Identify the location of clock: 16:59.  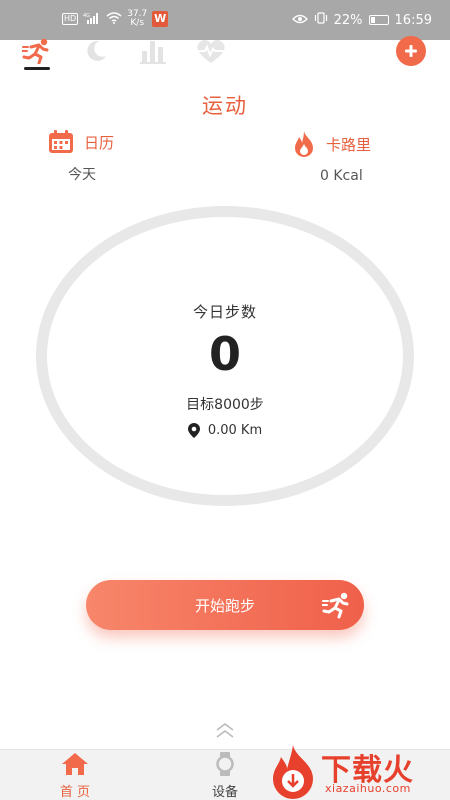
(413, 20).